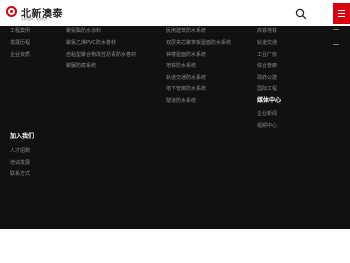 The image size is (350, 263). I want to click on media-center-heading: 媒体中心, so click(269, 99).